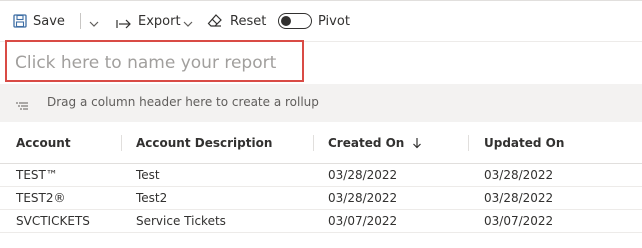  I want to click on column-header-label: Account, so click(43, 142).